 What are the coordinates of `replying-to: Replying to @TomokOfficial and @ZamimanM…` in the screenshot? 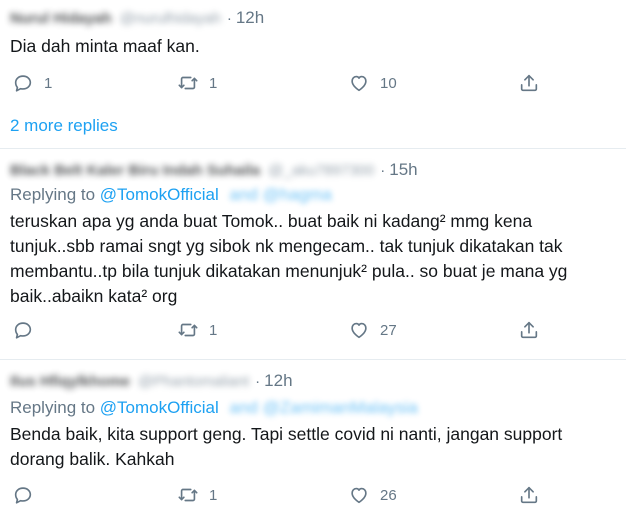 It's located at (214, 408).